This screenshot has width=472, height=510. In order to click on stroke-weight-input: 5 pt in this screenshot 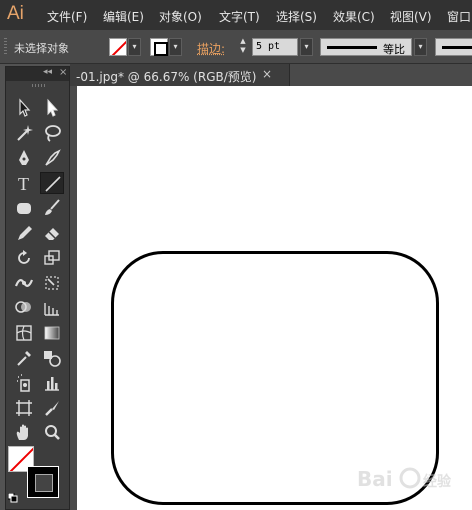, I will do `click(275, 47)`.